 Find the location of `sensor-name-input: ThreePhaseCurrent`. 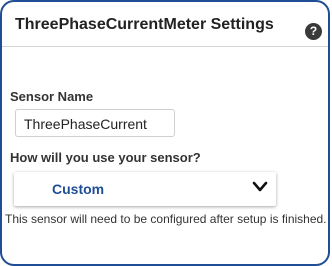

sensor-name-input: ThreePhaseCurrent is located at coordinates (95, 123).